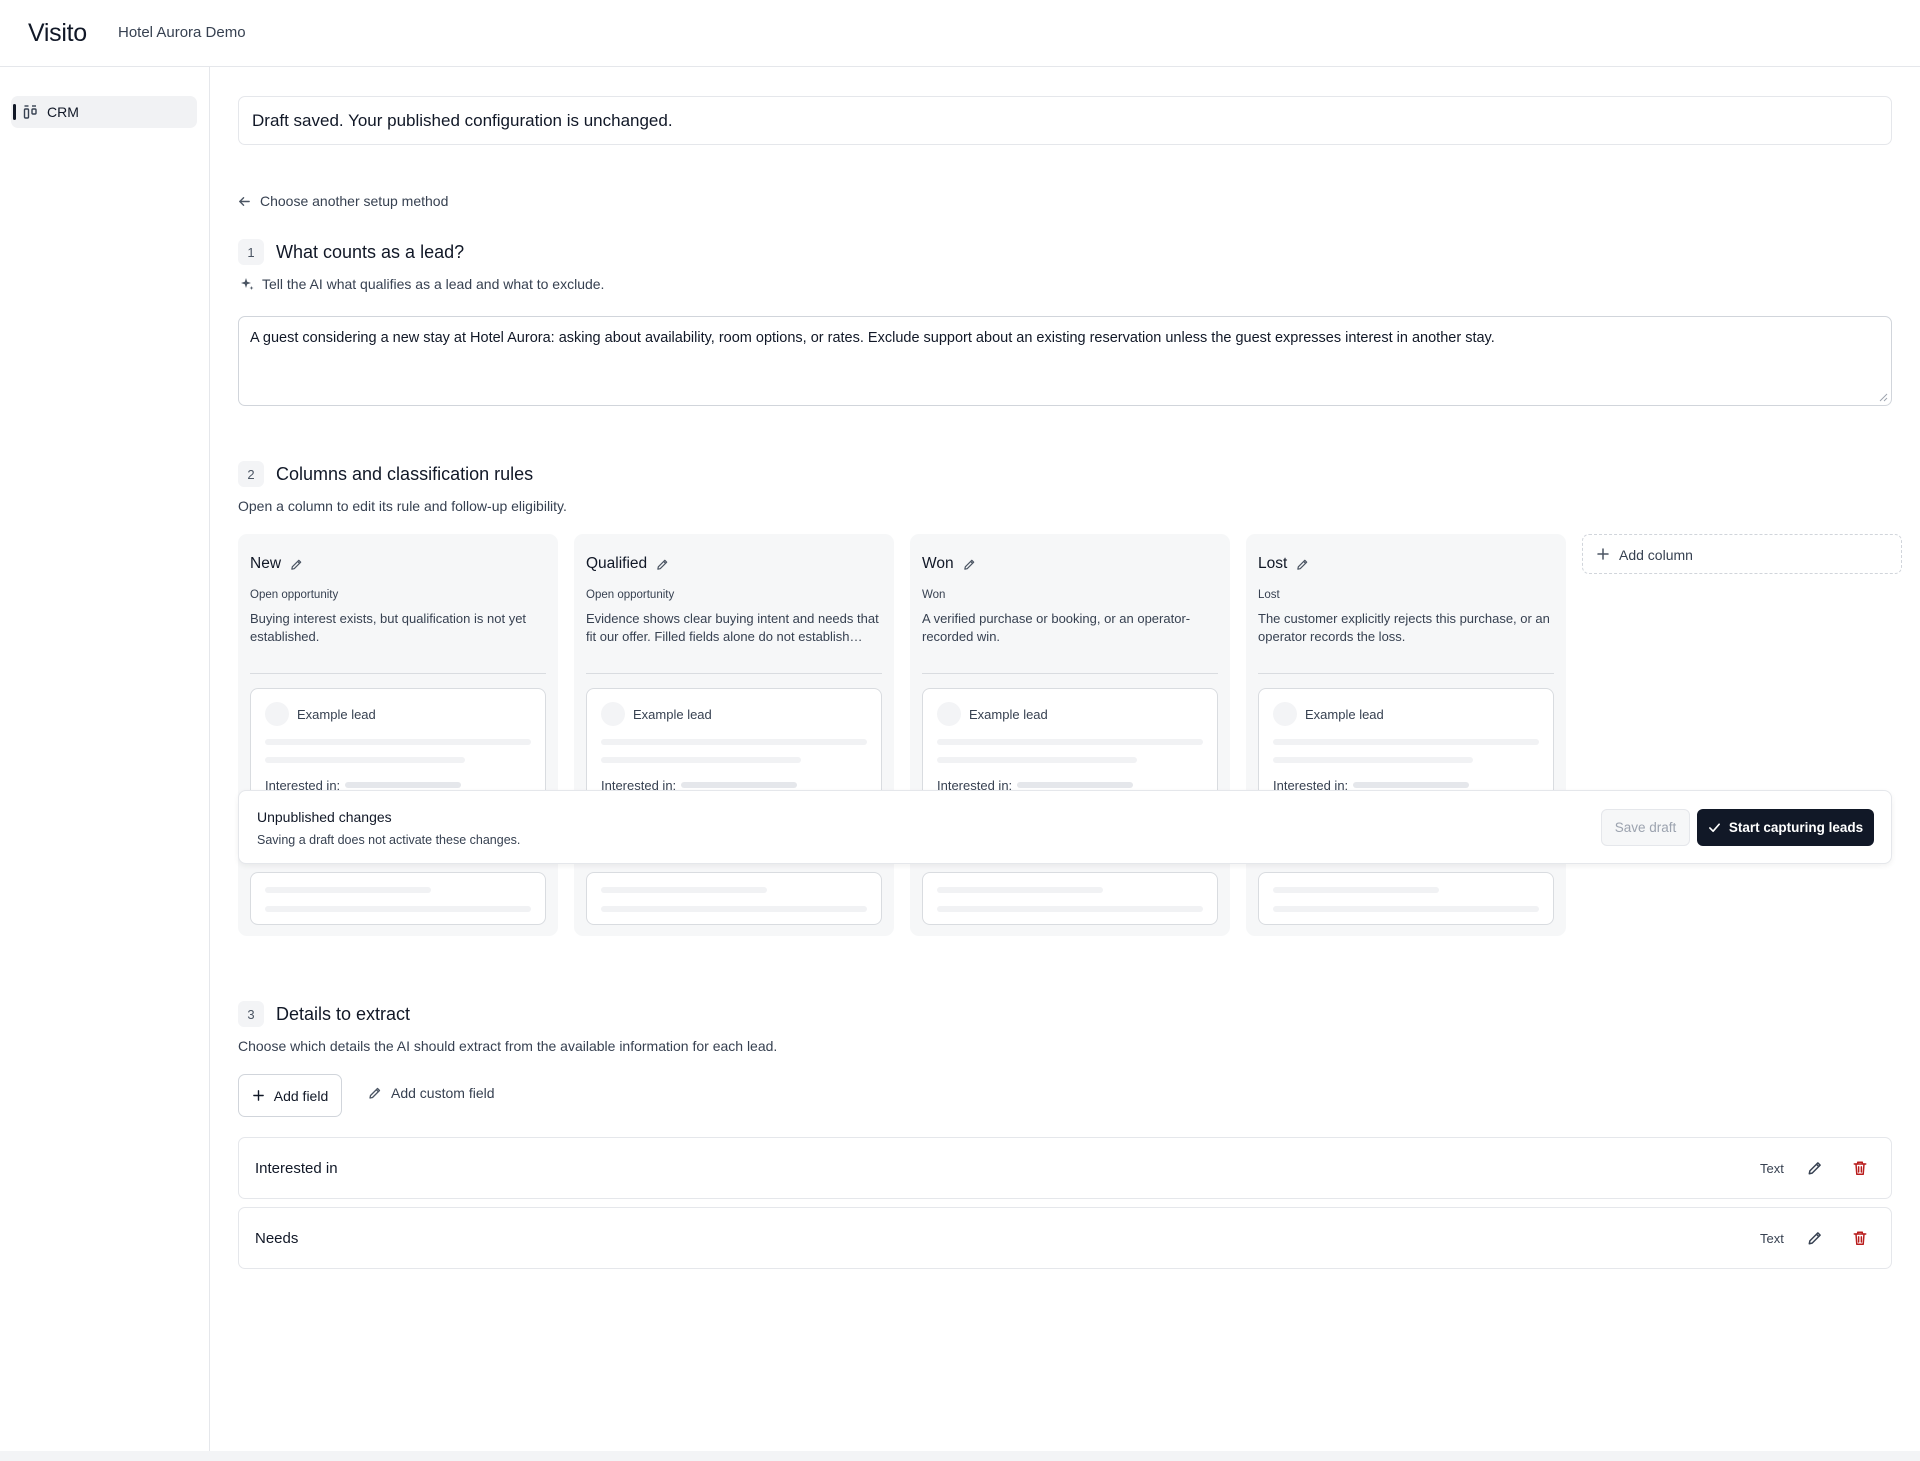  Describe the element at coordinates (247, 284) in the screenshot. I see `sparkle-icon` at that location.